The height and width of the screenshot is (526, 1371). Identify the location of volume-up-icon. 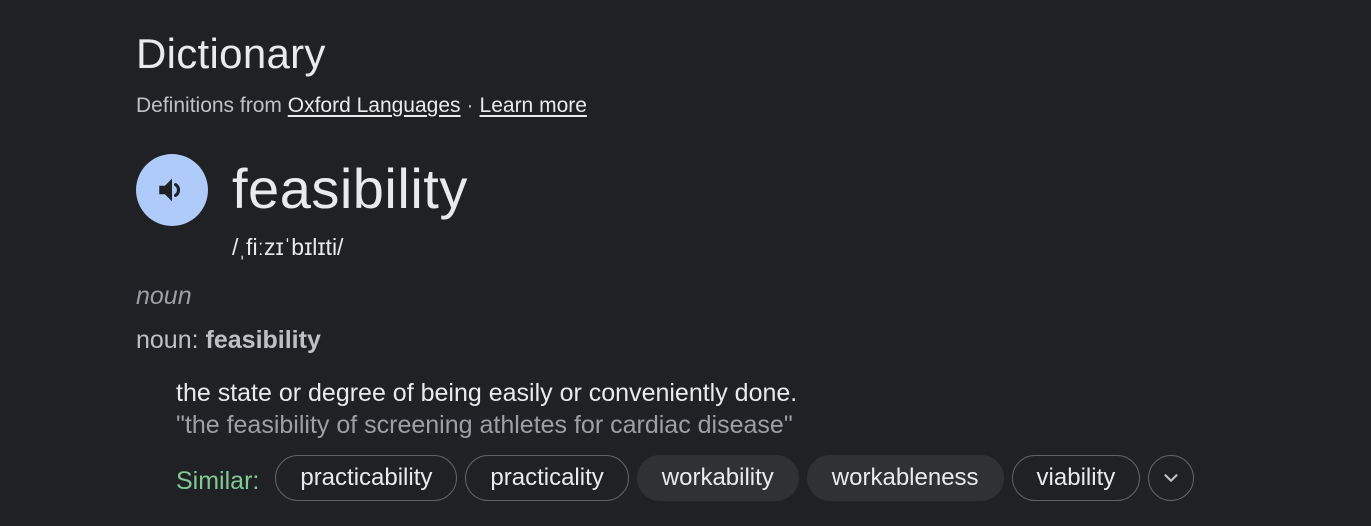
(169, 190).